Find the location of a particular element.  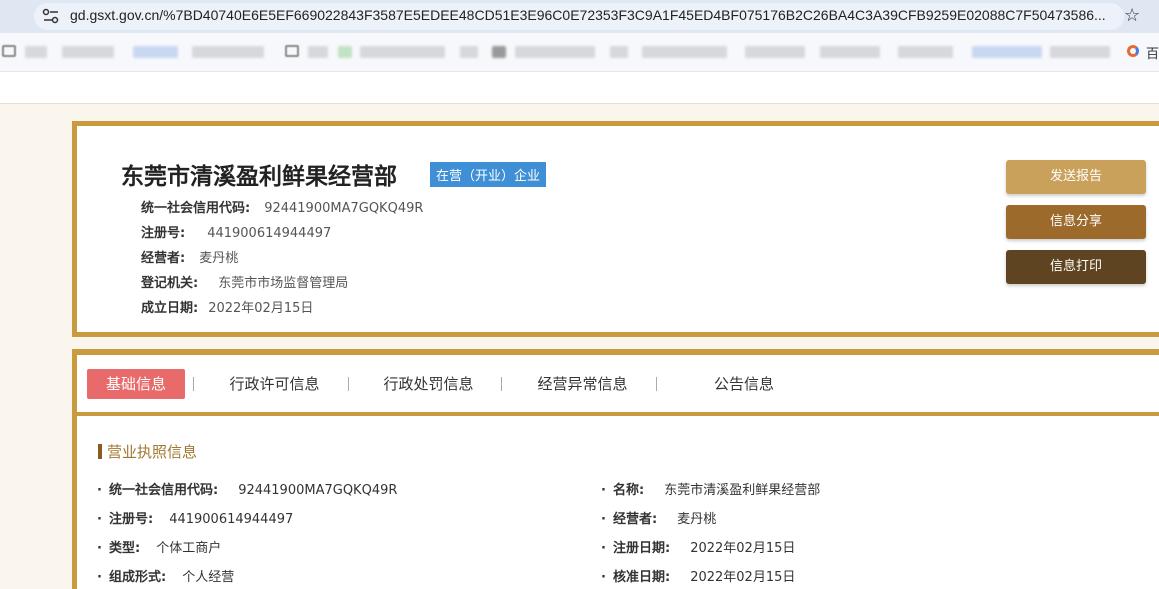

tab-admin-license: 行政许可信息 is located at coordinates (274, 384).